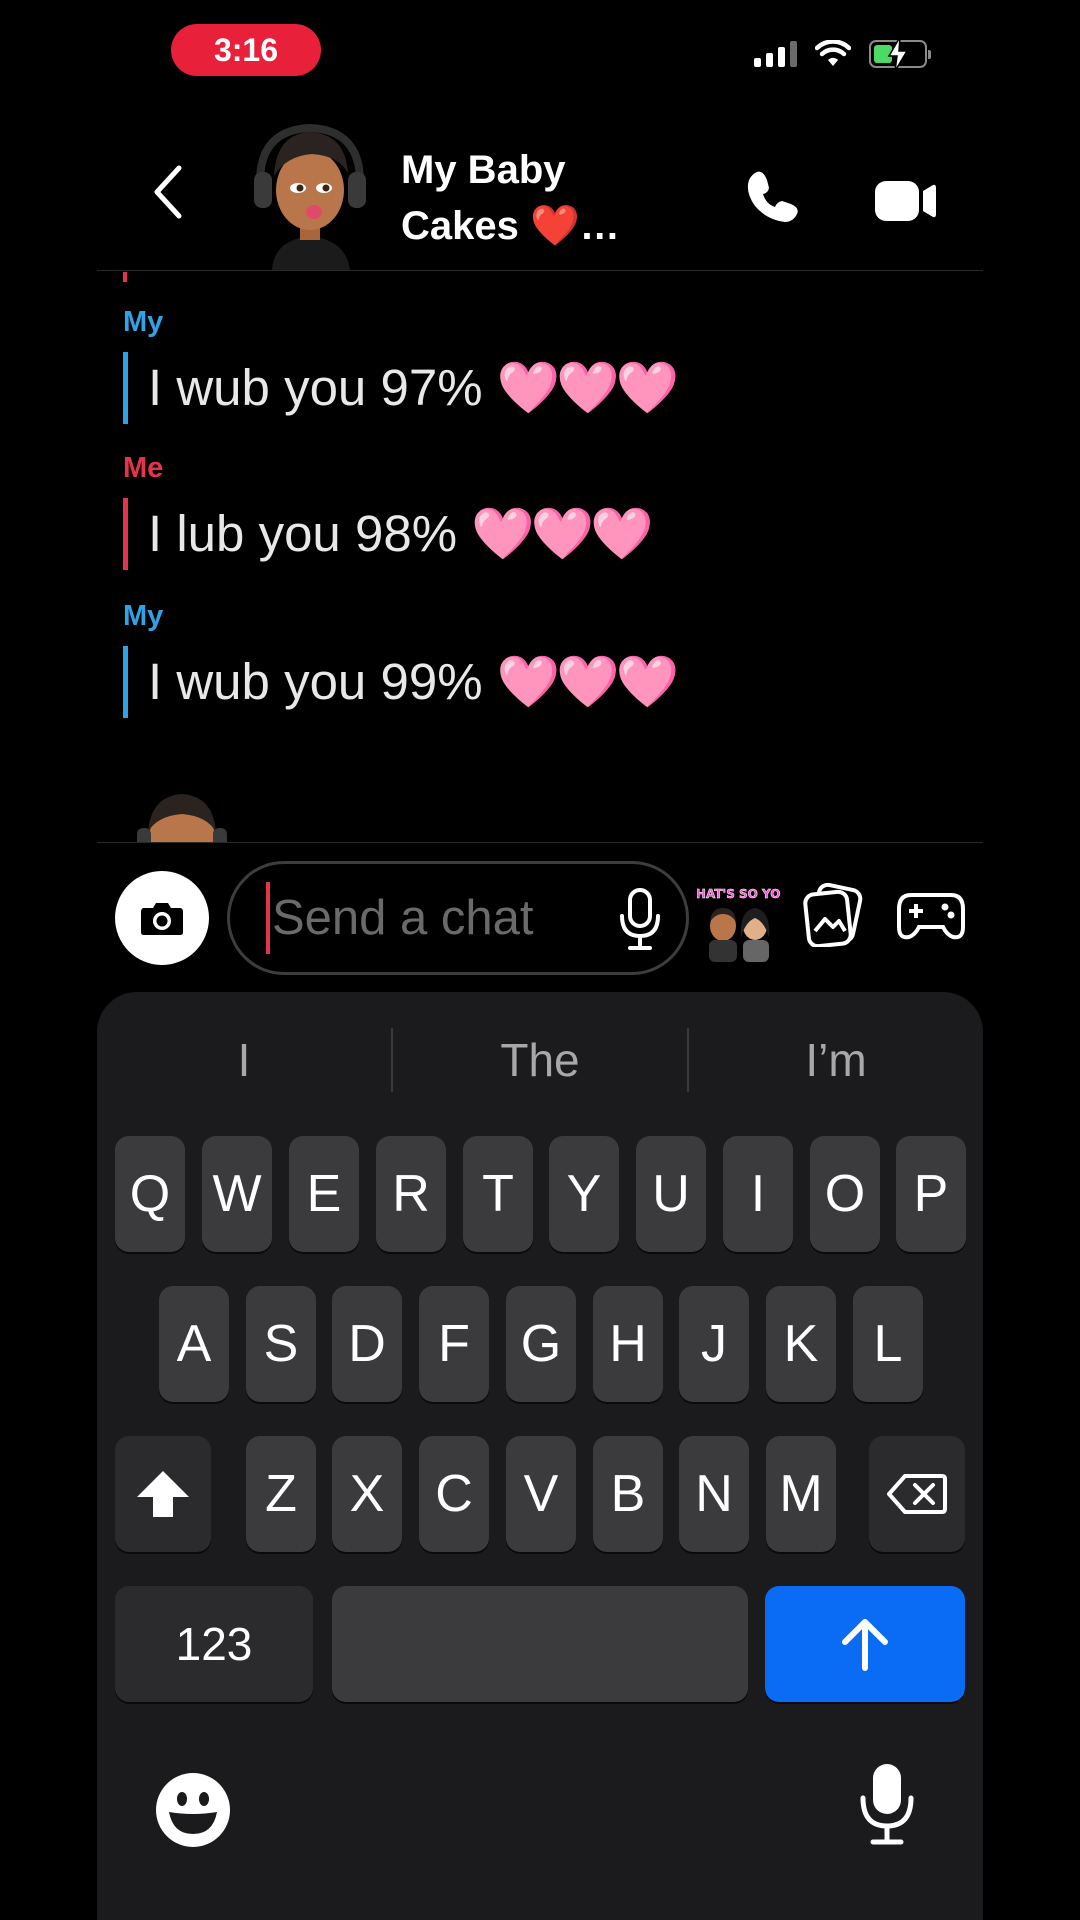 The image size is (1080, 1920). I want to click on key-g: G, so click(541, 1344).